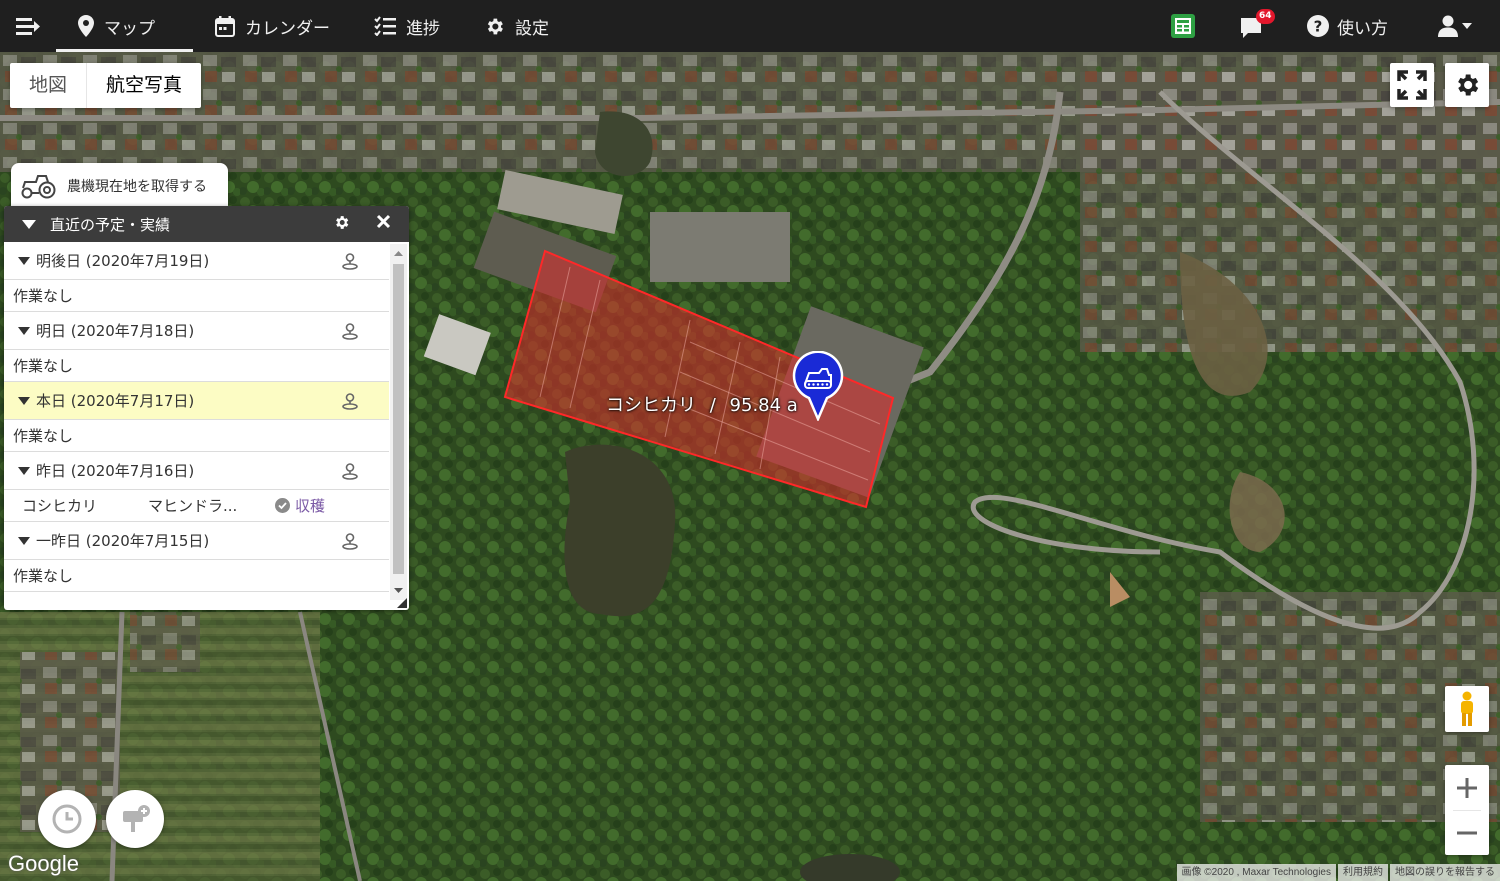 The height and width of the screenshot is (881, 1500). I want to click on zoom-in-button, so click(1467, 787).